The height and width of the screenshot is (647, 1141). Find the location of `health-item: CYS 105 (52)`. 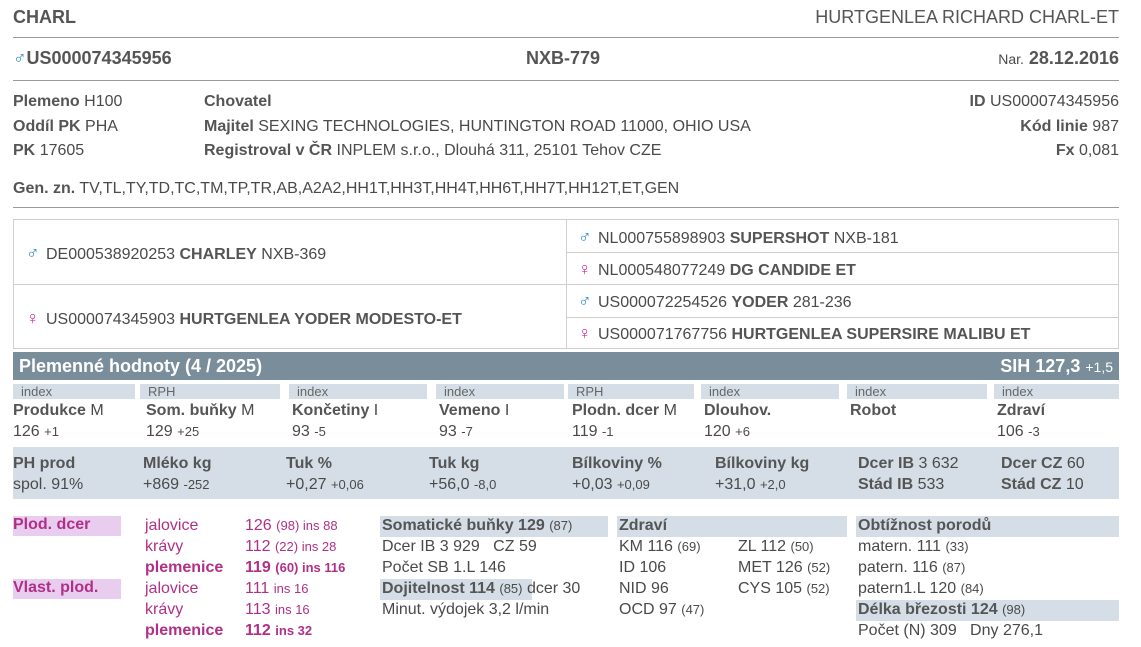

health-item: CYS 105 (52) is located at coordinates (784, 588).